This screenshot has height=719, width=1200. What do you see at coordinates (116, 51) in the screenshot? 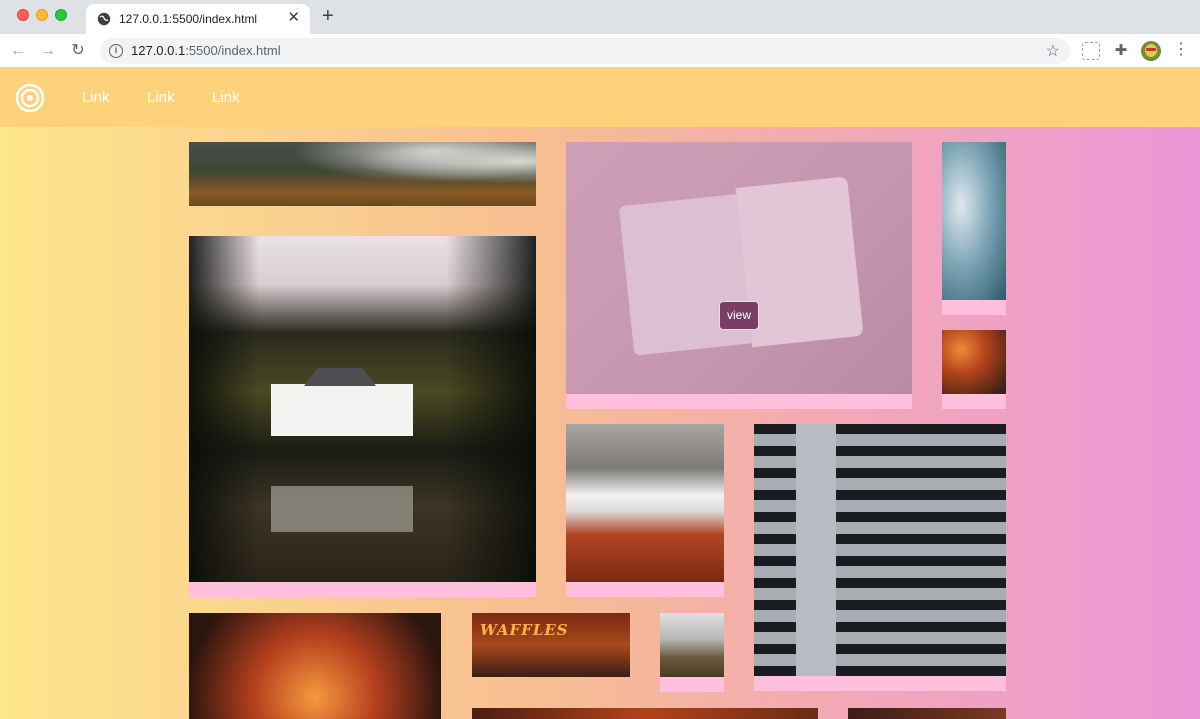
I see `info-icon: i` at bounding box center [116, 51].